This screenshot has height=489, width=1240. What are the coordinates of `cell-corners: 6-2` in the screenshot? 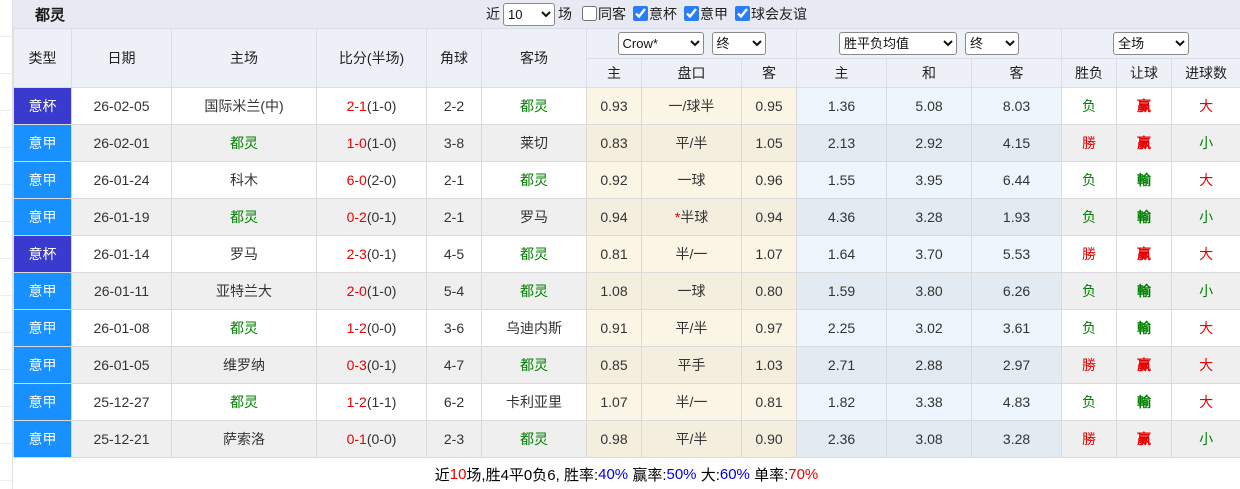 It's located at (454, 402).